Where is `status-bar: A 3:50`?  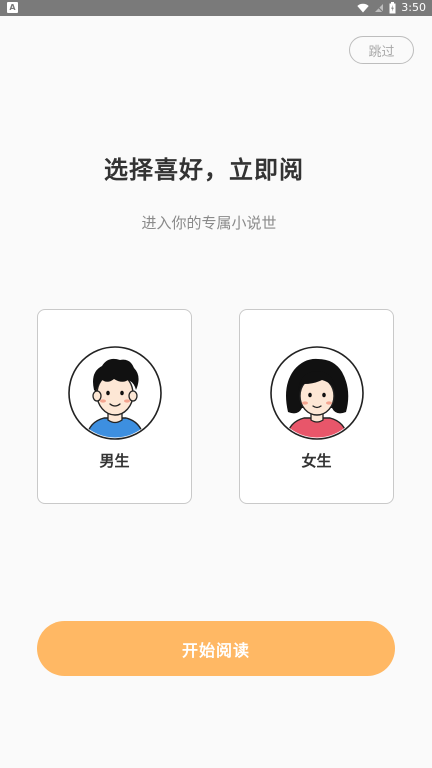
status-bar: A 3:50 is located at coordinates (216, 8).